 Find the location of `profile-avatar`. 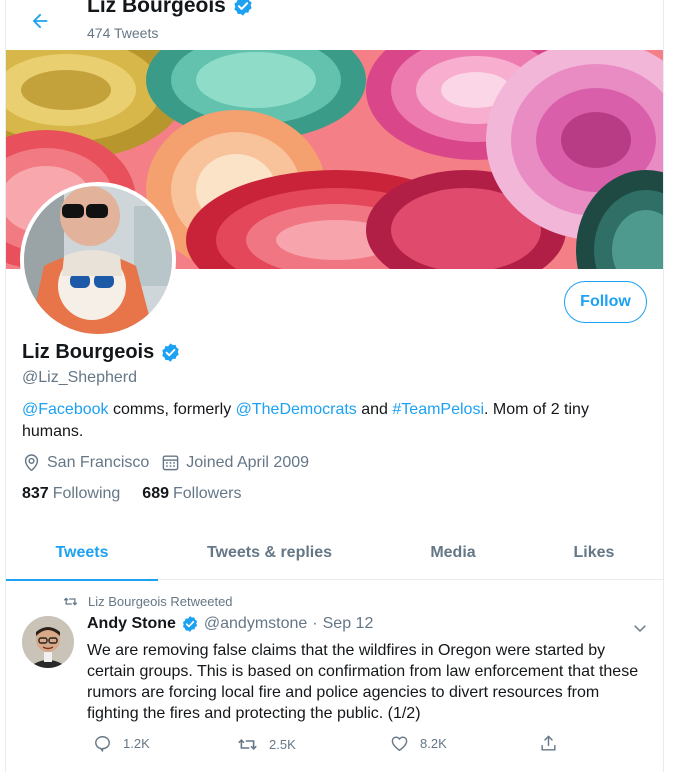

profile-avatar is located at coordinates (98, 260).